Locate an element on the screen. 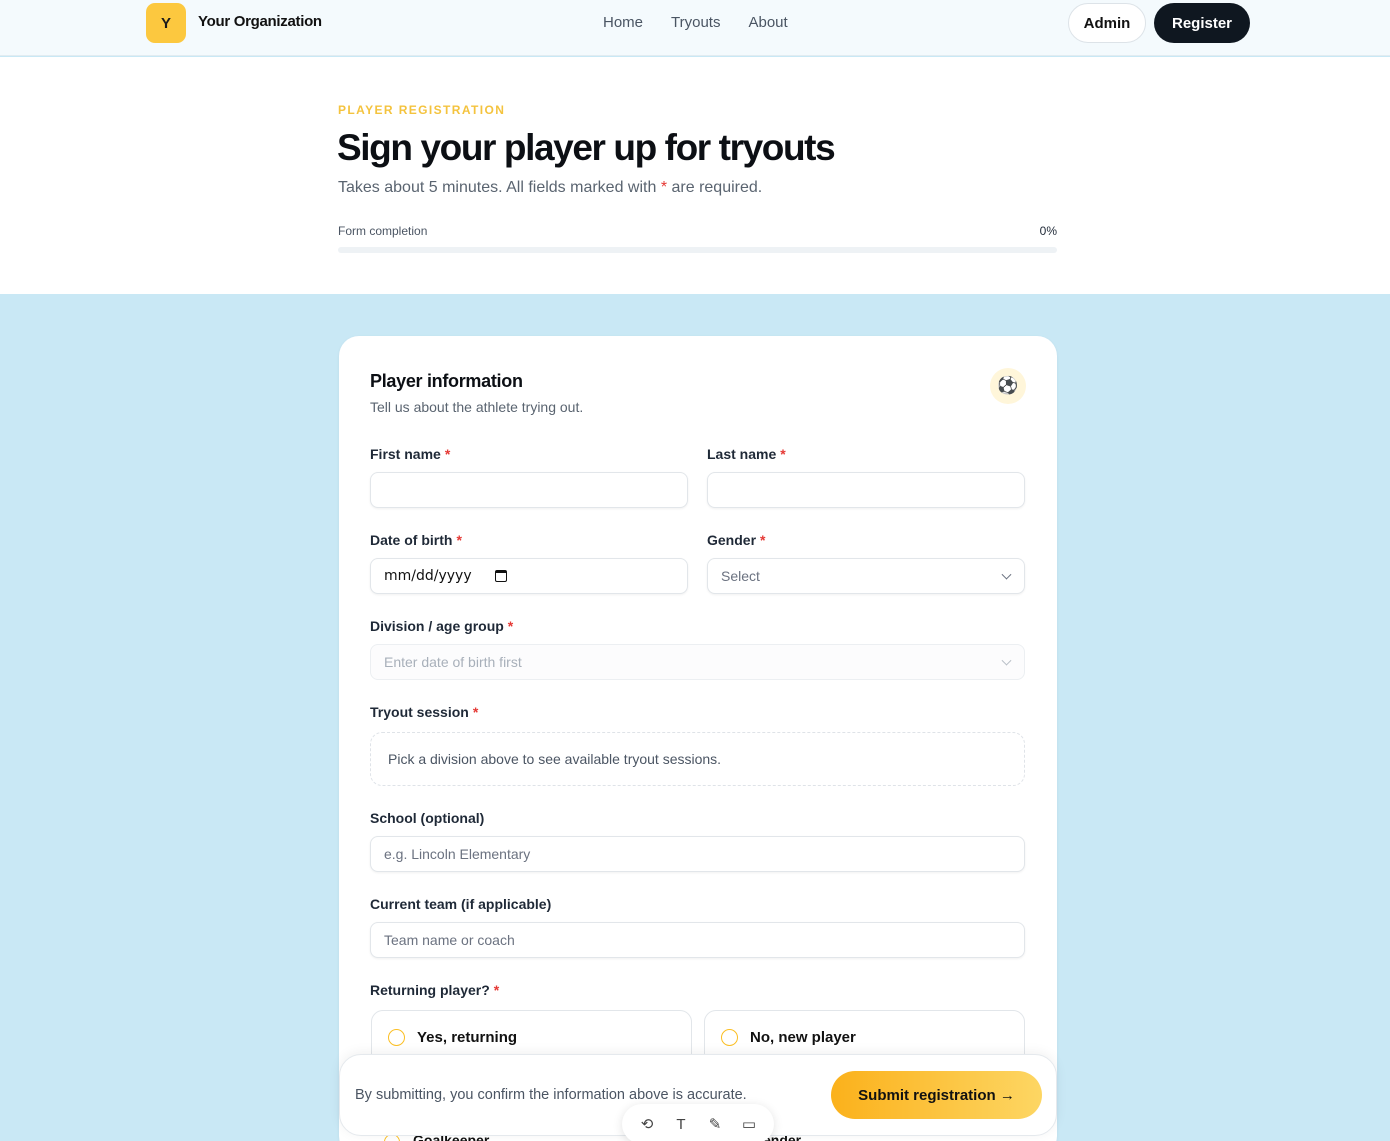  floating-toolbar: ⟲ T ✎ ▭ is located at coordinates (698, 1122).